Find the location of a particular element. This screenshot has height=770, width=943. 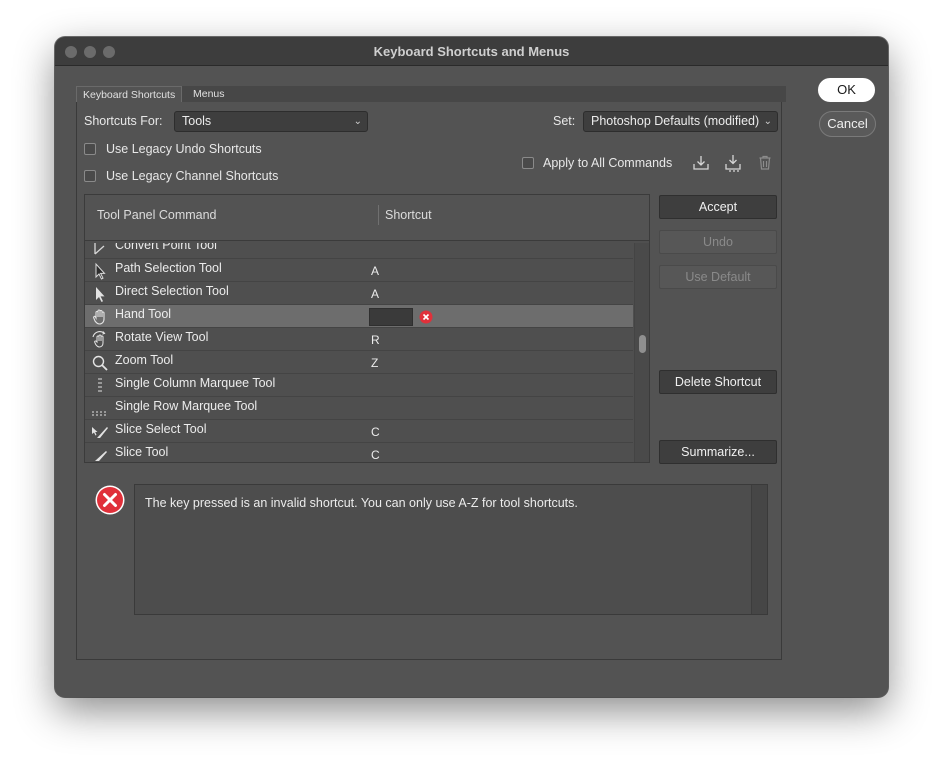

row-name: Direct Selection Tool is located at coordinates (172, 291).